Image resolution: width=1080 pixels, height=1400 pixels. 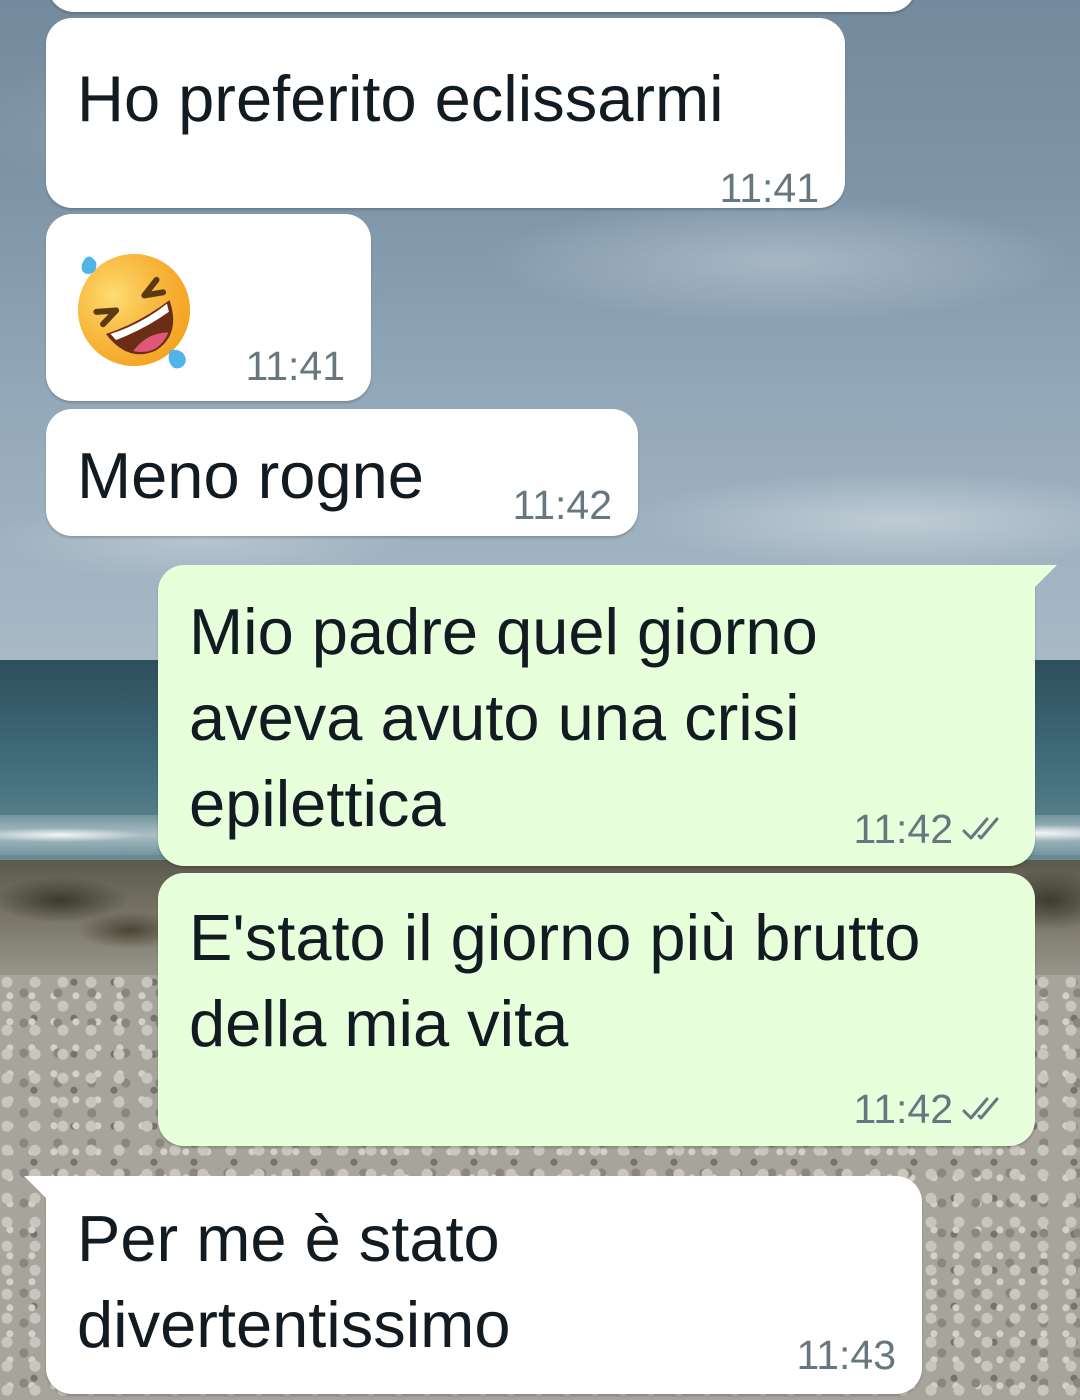 I want to click on message-bubble-incoming: Ho preferito eclissarmi 11:41, so click(x=445, y=114).